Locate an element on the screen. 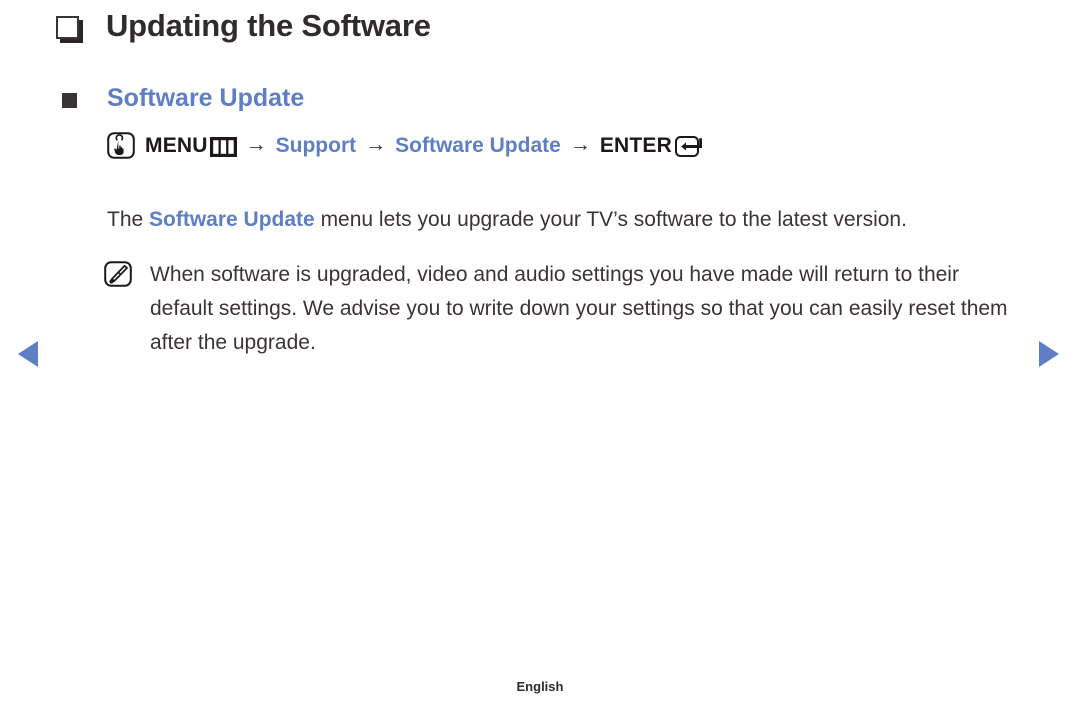  page-title-row: Updating the Software is located at coordinates (243, 26).